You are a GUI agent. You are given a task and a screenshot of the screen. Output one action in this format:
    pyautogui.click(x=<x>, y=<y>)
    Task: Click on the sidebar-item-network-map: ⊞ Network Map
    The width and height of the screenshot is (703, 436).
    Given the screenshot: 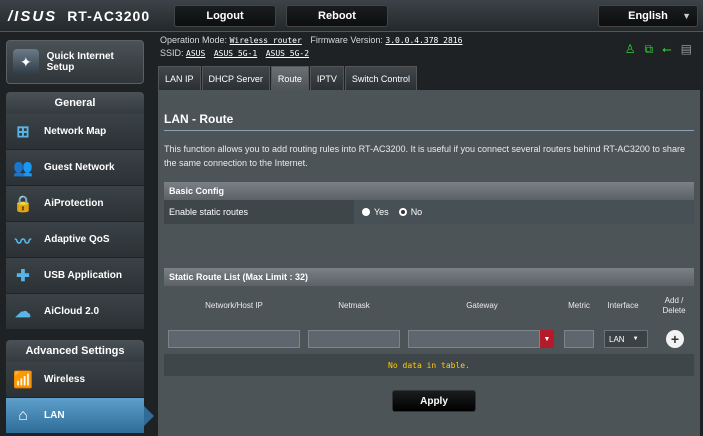 What is the action you would take?
    pyautogui.click(x=75, y=132)
    